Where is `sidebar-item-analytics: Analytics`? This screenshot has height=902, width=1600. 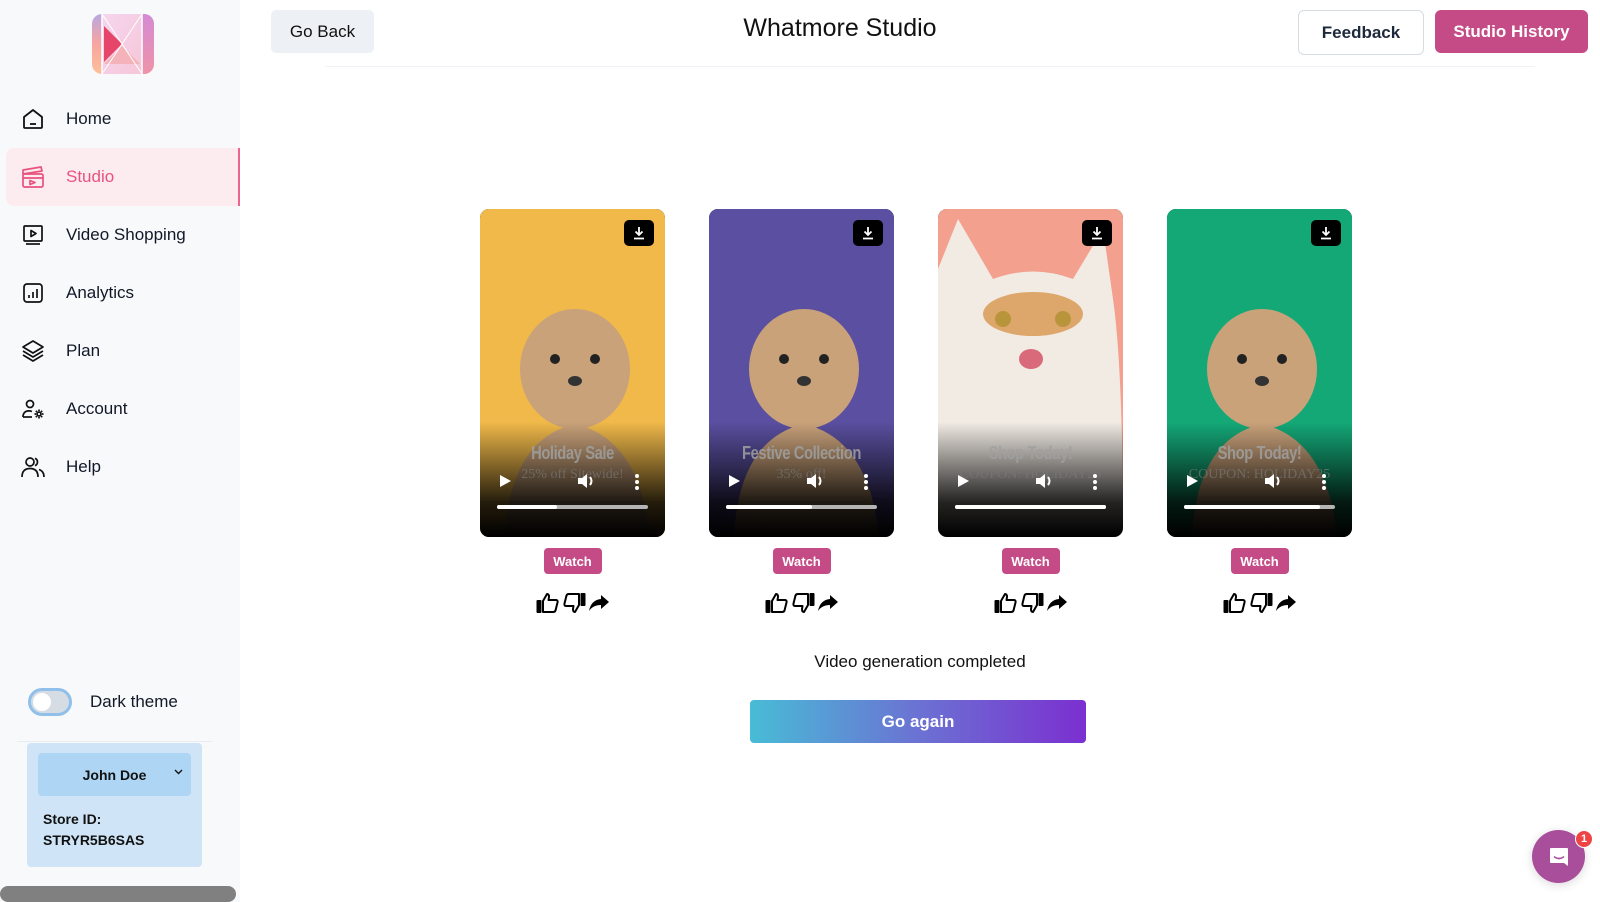
sidebar-item-analytics: Analytics is located at coordinates (123, 293).